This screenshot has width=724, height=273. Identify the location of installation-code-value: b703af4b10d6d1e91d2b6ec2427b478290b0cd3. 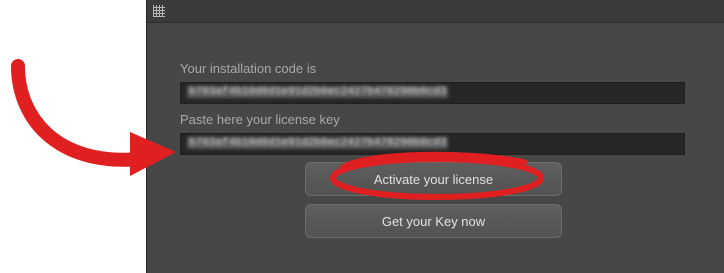
(318, 92).